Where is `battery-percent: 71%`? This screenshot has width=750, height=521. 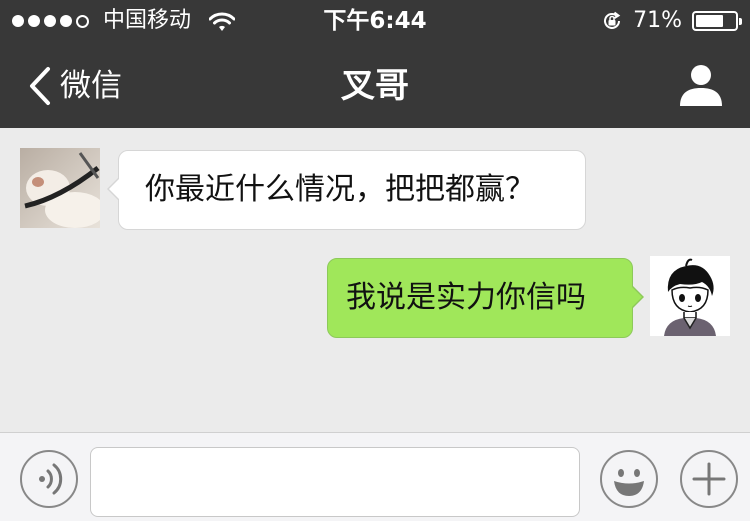
battery-percent: 71% is located at coordinates (657, 20).